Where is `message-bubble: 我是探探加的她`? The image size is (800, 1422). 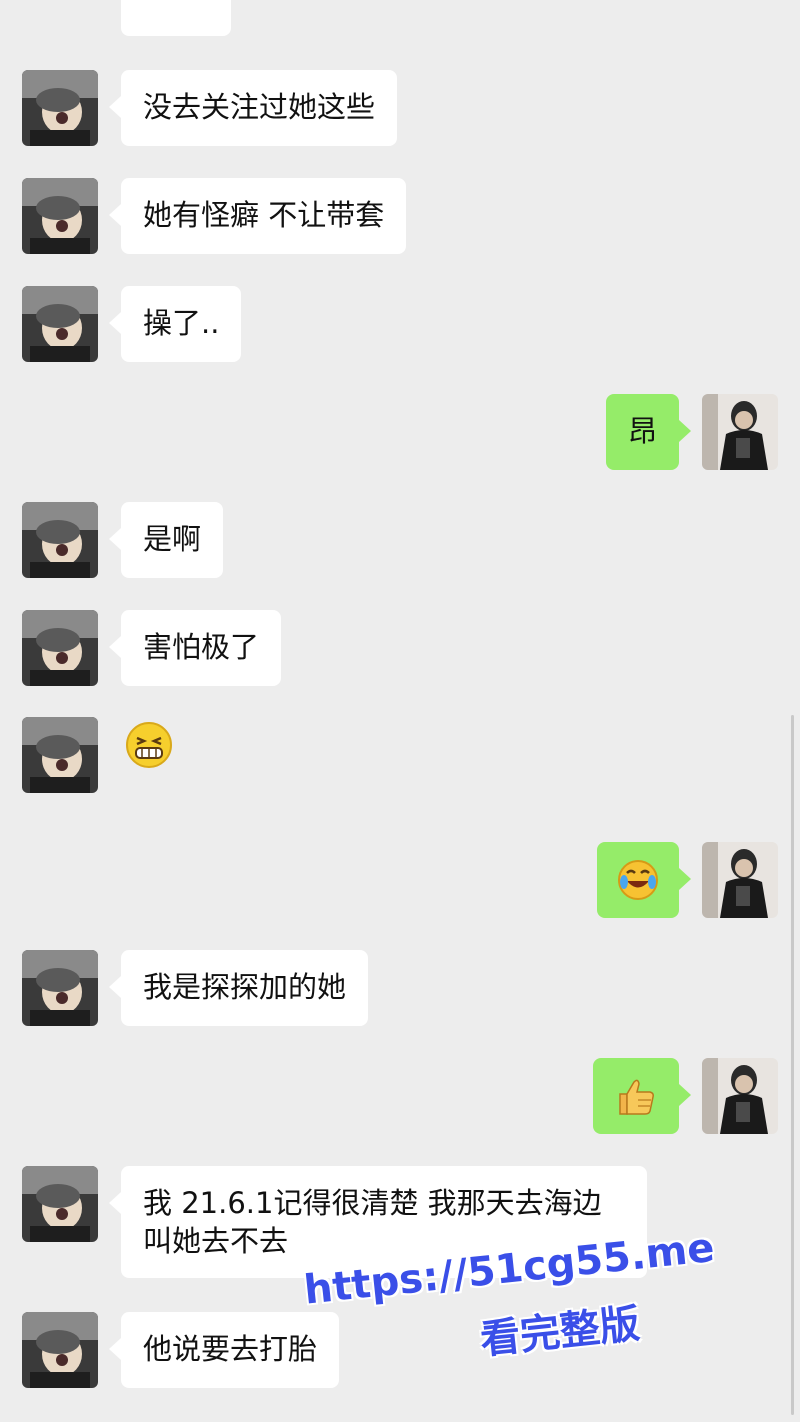
message-bubble: 我是探探加的她 is located at coordinates (238, 988).